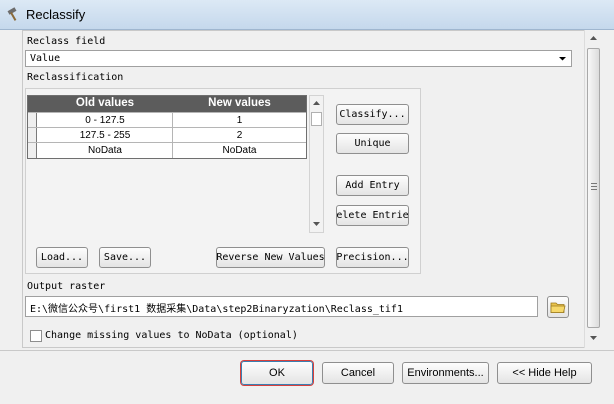  Describe the element at coordinates (239, 103) in the screenshot. I see `column-header-new-values: New values` at that location.